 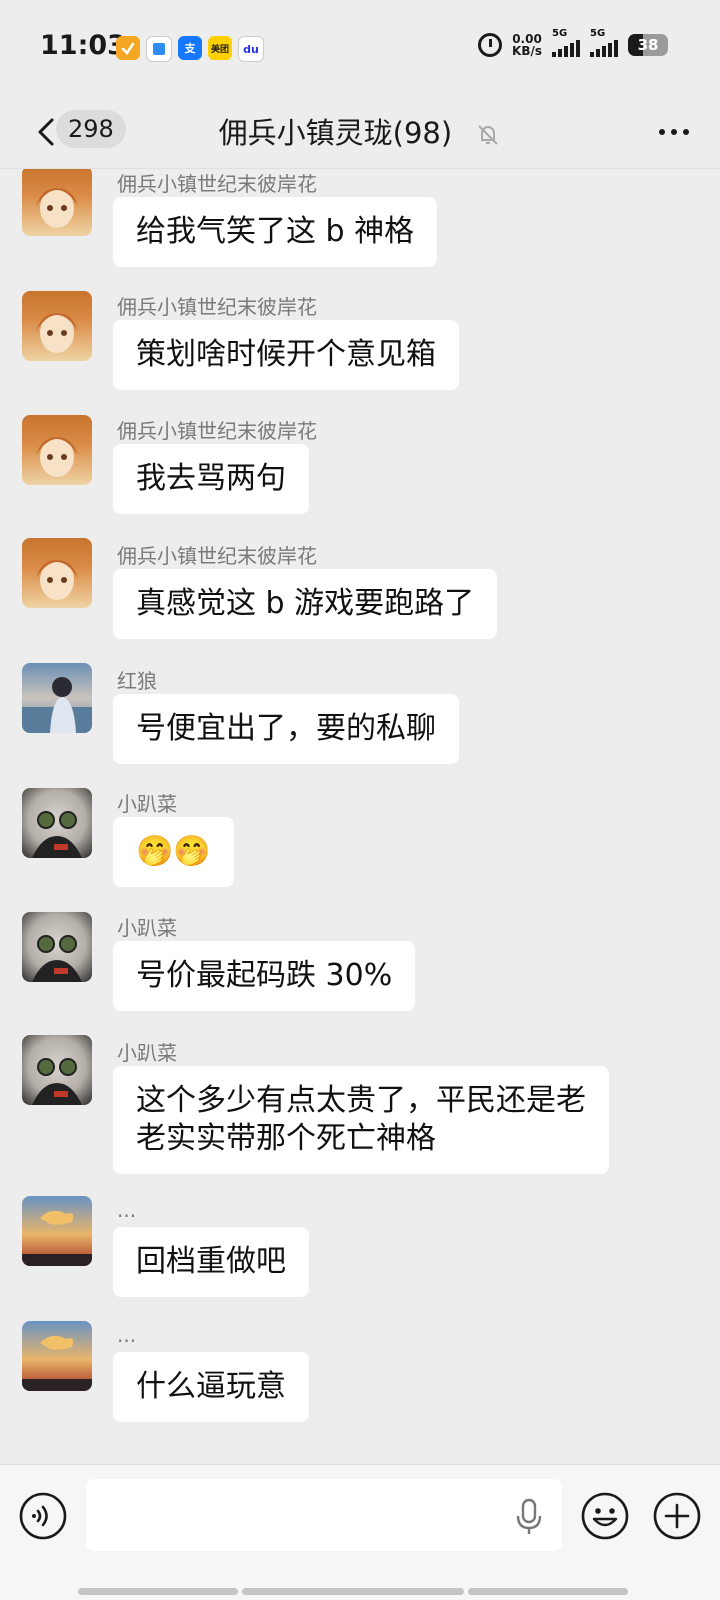 What do you see at coordinates (43, 1516) in the screenshot?
I see `voice-icon` at bounding box center [43, 1516].